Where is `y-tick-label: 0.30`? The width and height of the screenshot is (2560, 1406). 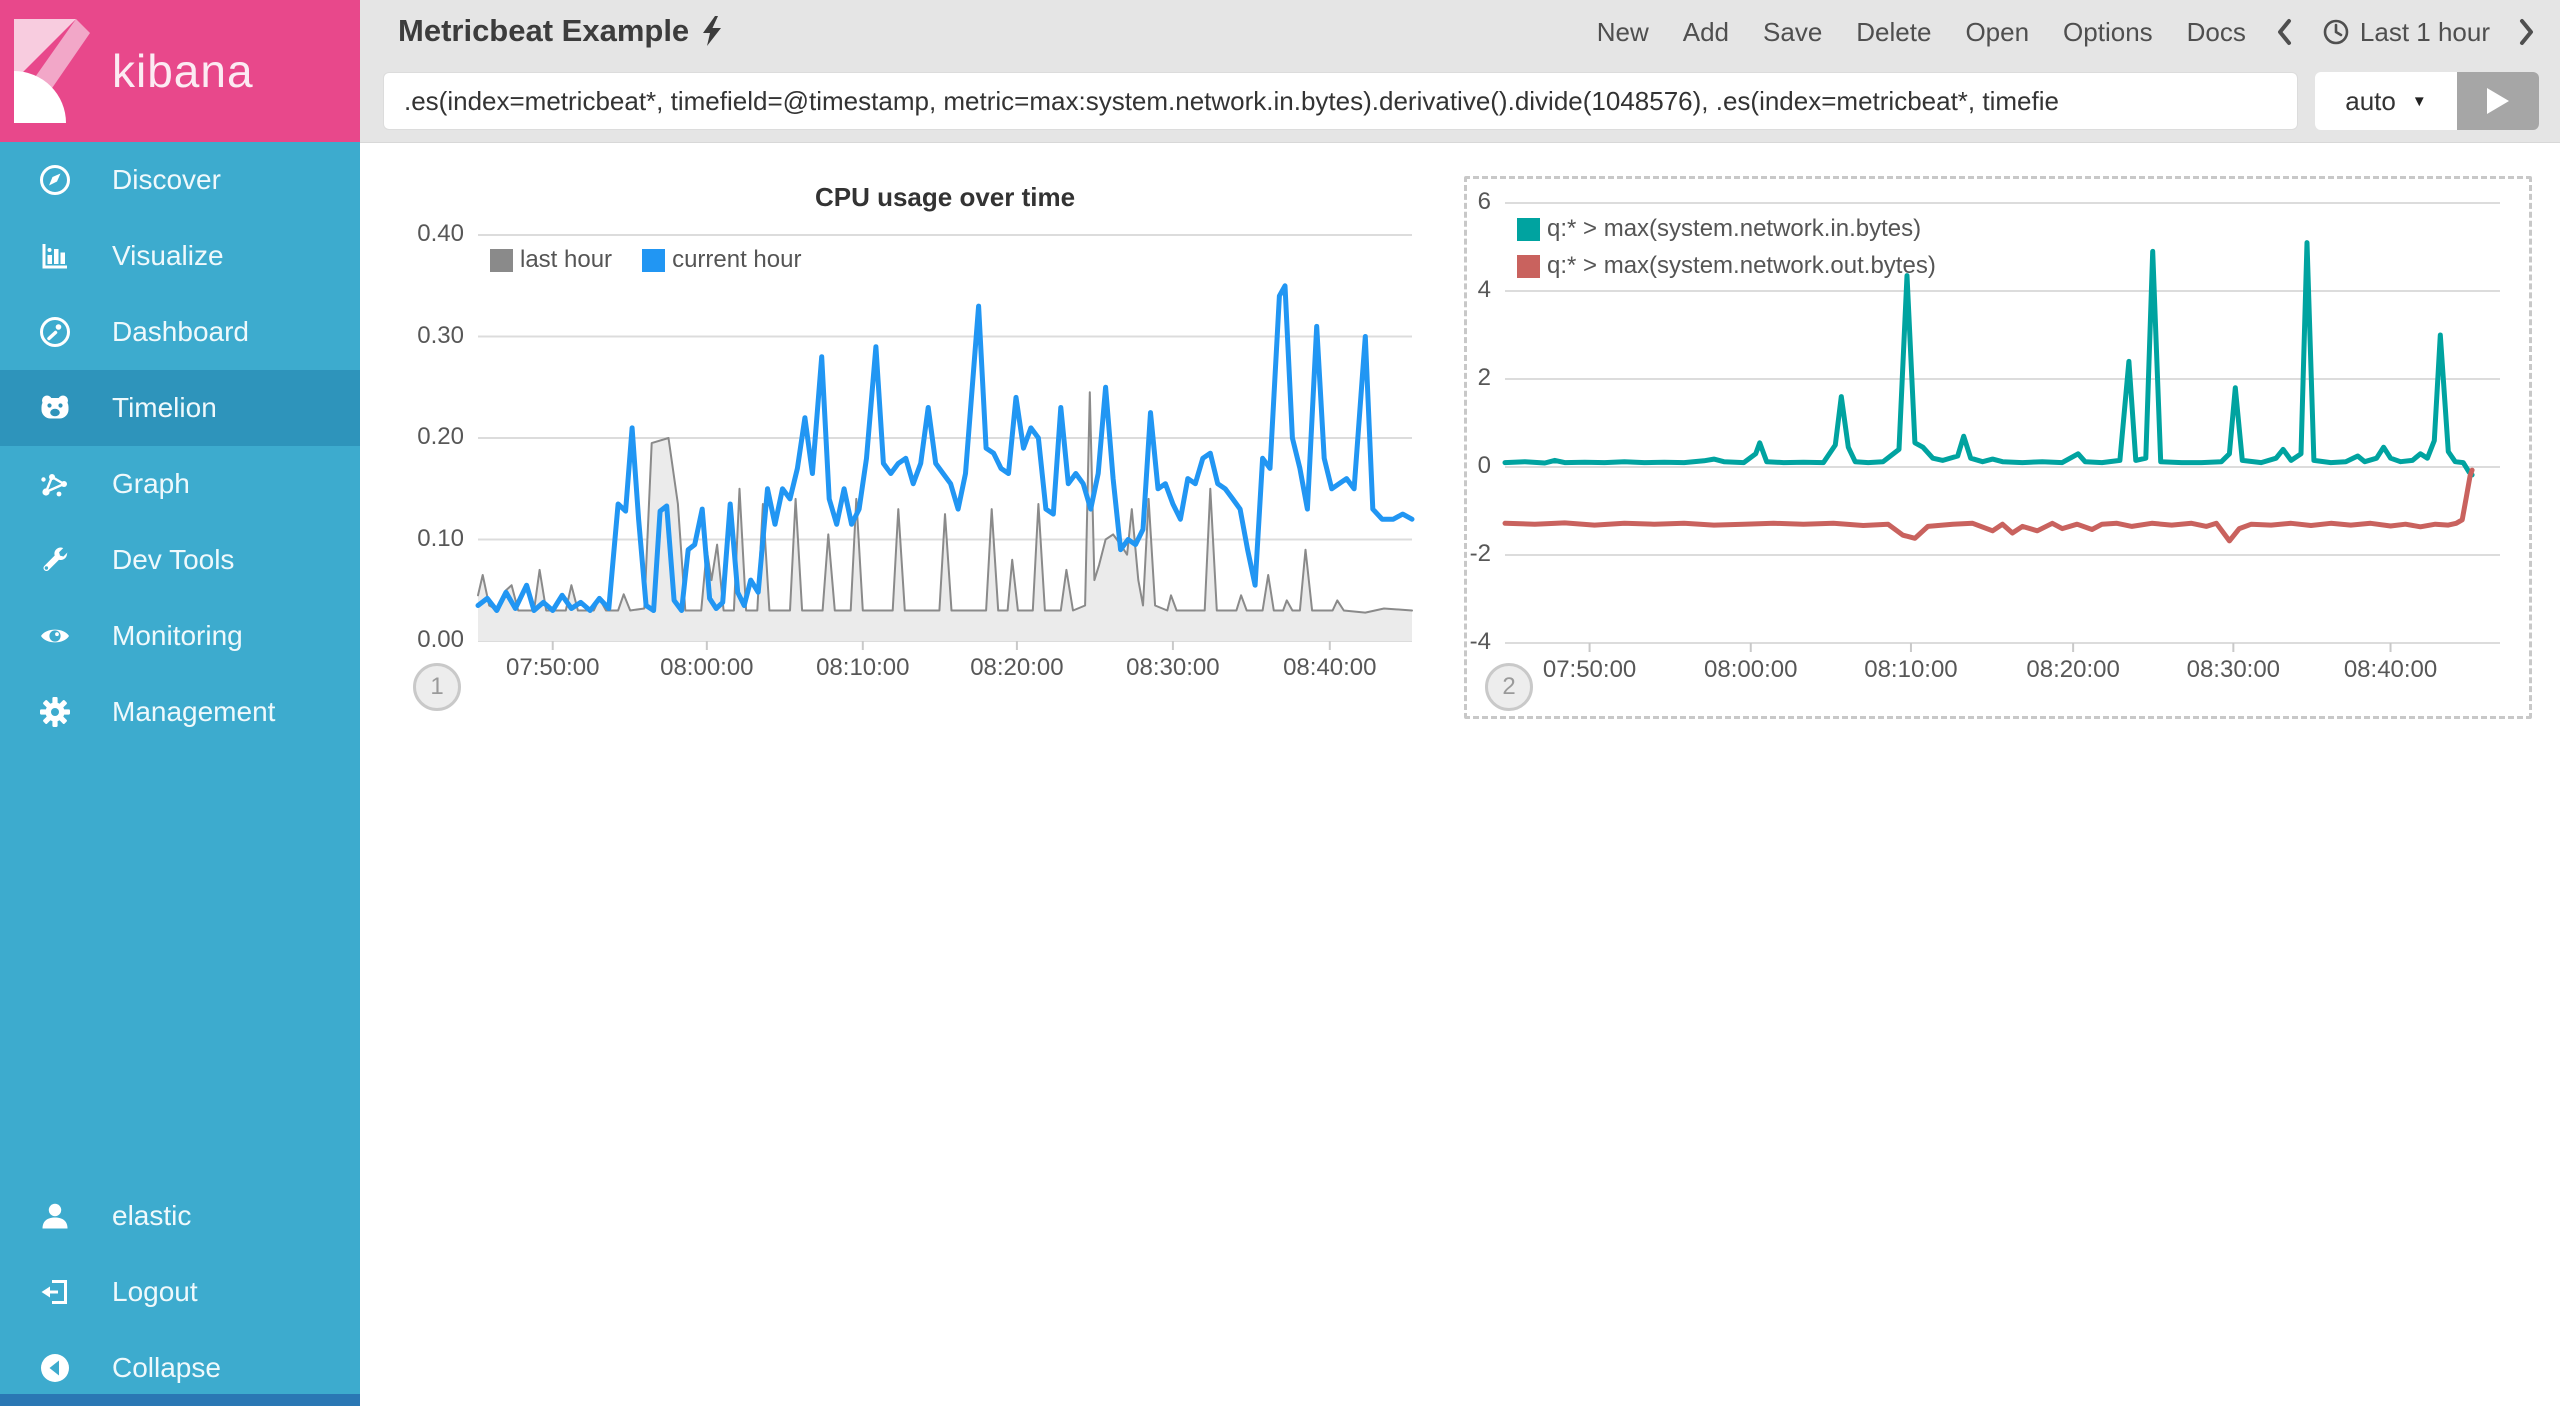 y-tick-label: 0.30 is located at coordinates (440, 335).